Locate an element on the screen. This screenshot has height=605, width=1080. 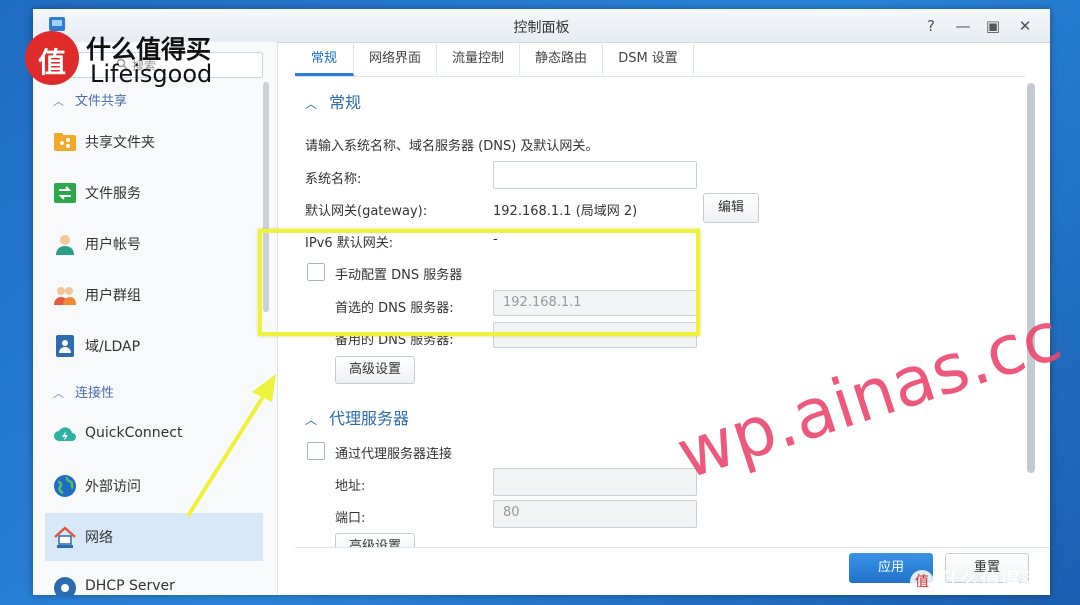
gateway-value: 192.168.1.1 (局域网 2) is located at coordinates (565, 211).